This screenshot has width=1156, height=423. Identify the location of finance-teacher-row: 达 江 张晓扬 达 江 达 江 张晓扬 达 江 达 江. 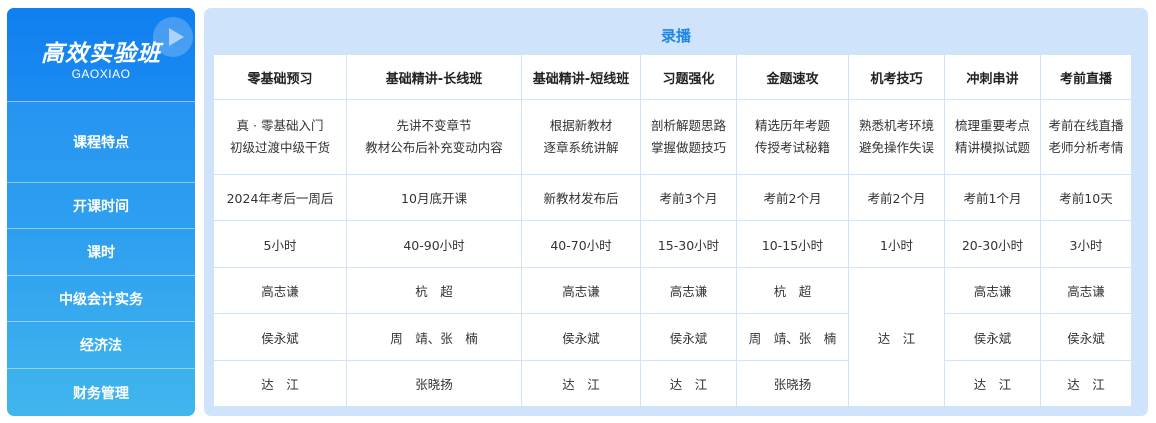
(672, 383).